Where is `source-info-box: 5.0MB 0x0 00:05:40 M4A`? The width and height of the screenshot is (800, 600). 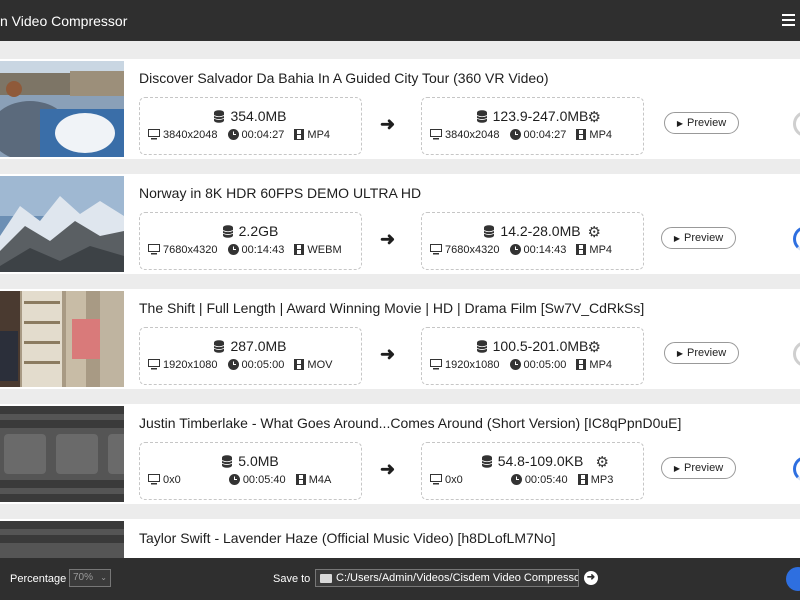
source-info-box: 5.0MB 0x0 00:05:40 M4A is located at coordinates (250, 471).